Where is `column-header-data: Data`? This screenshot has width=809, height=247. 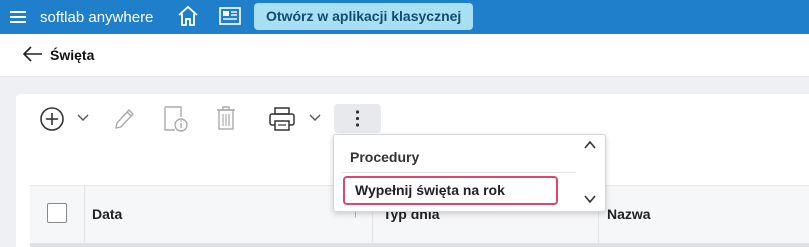 column-header-data: Data is located at coordinates (107, 214).